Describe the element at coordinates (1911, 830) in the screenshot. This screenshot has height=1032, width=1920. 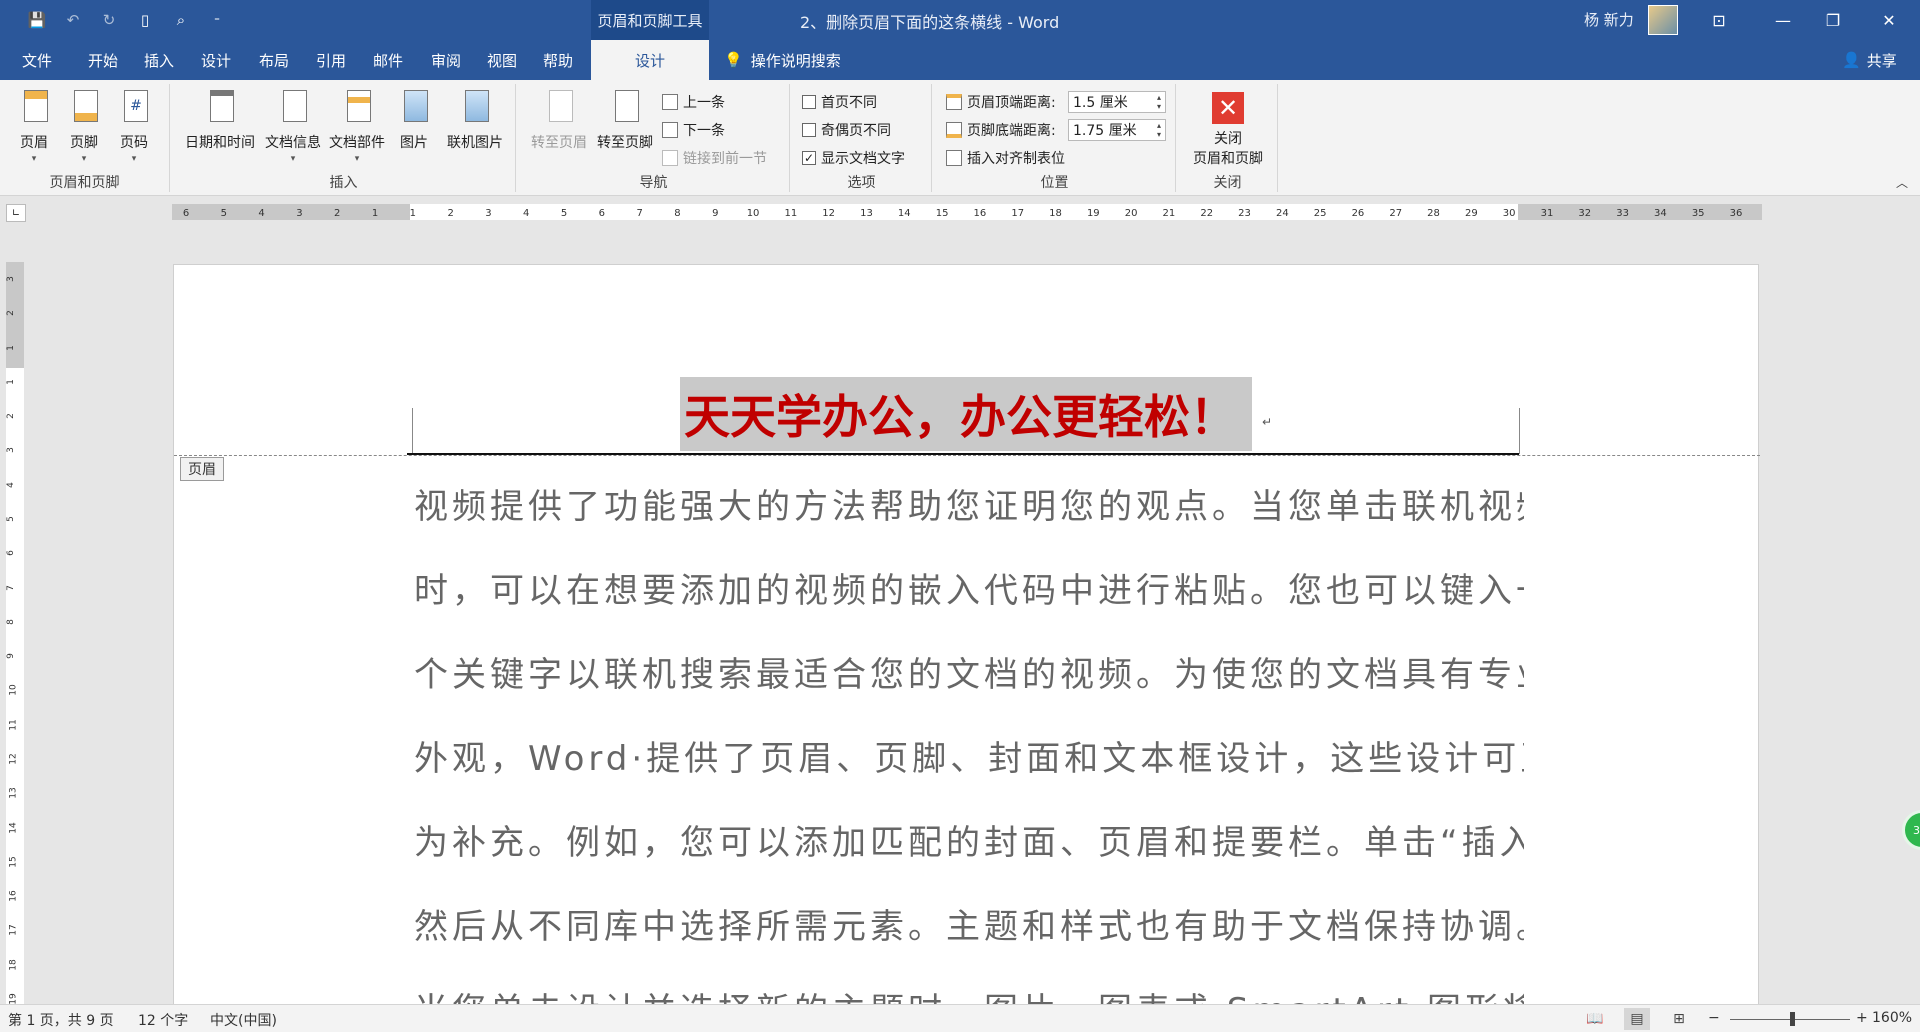
I see `floating-badge: 38` at that location.